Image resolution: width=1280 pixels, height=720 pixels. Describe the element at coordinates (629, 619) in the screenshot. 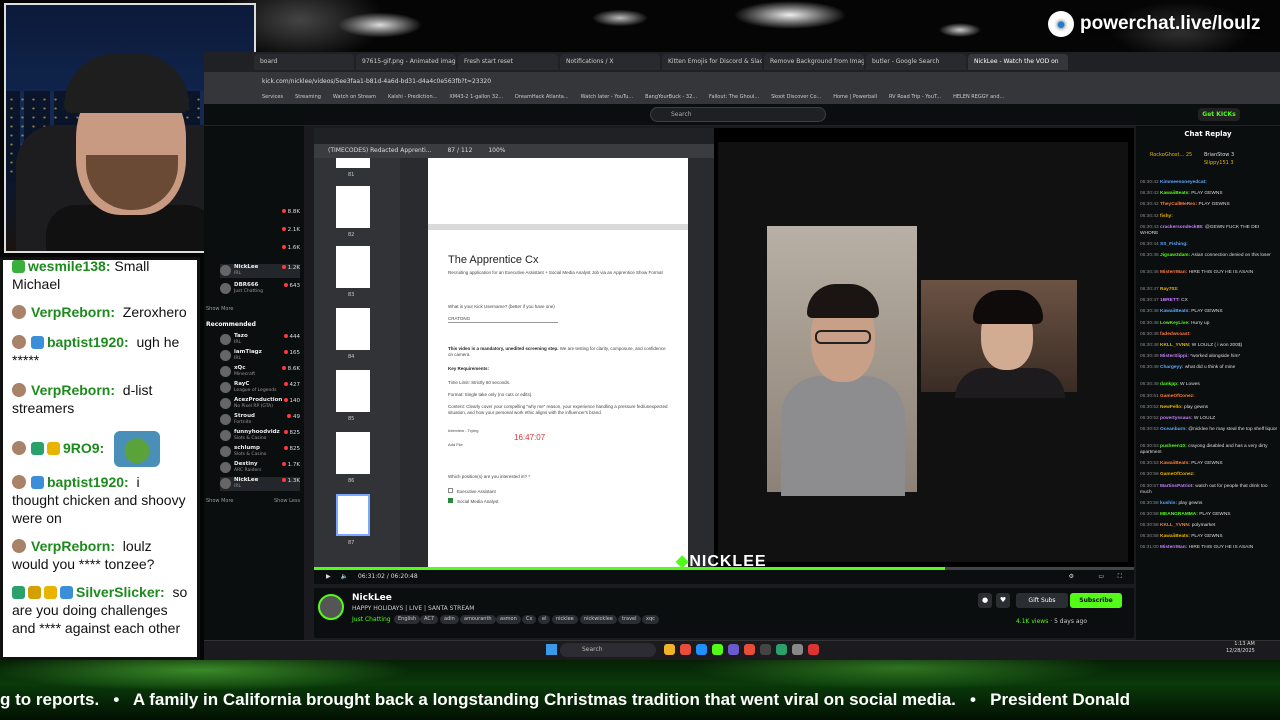

I see `stream-tag: travel` at that location.